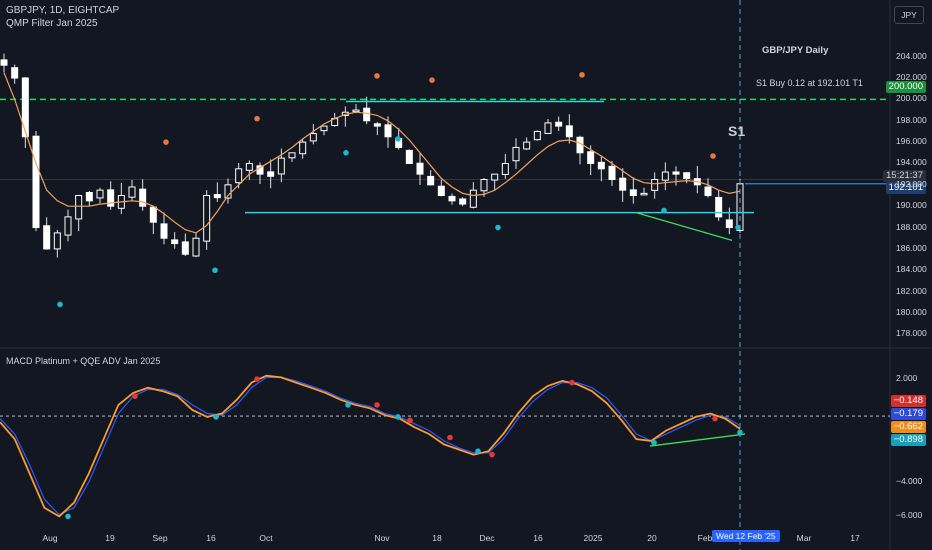  Describe the element at coordinates (908, 440) in the screenshot. I see `osc-tag-4: −0.898` at that location.